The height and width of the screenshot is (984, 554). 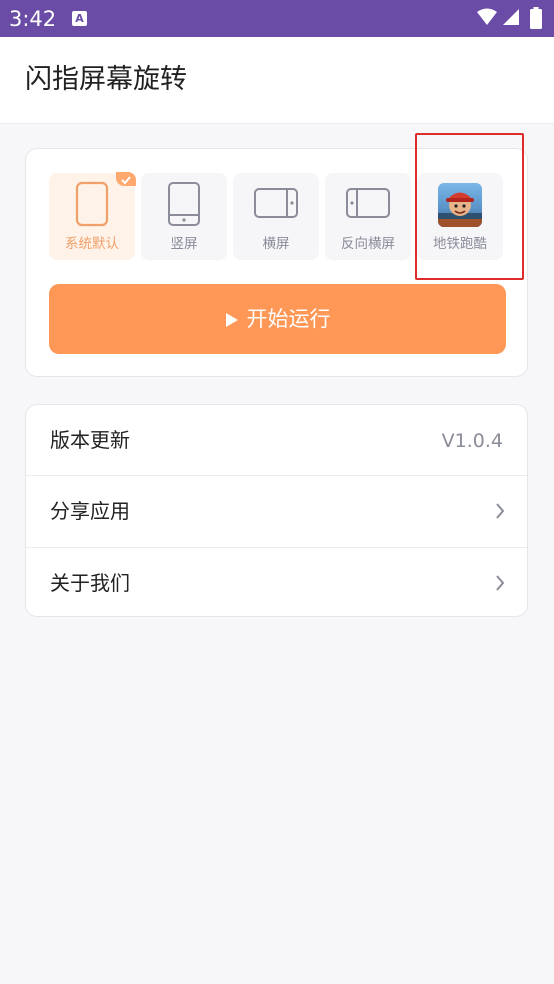 What do you see at coordinates (368, 203) in the screenshot?
I see `reverse-landscape-icon` at bounding box center [368, 203].